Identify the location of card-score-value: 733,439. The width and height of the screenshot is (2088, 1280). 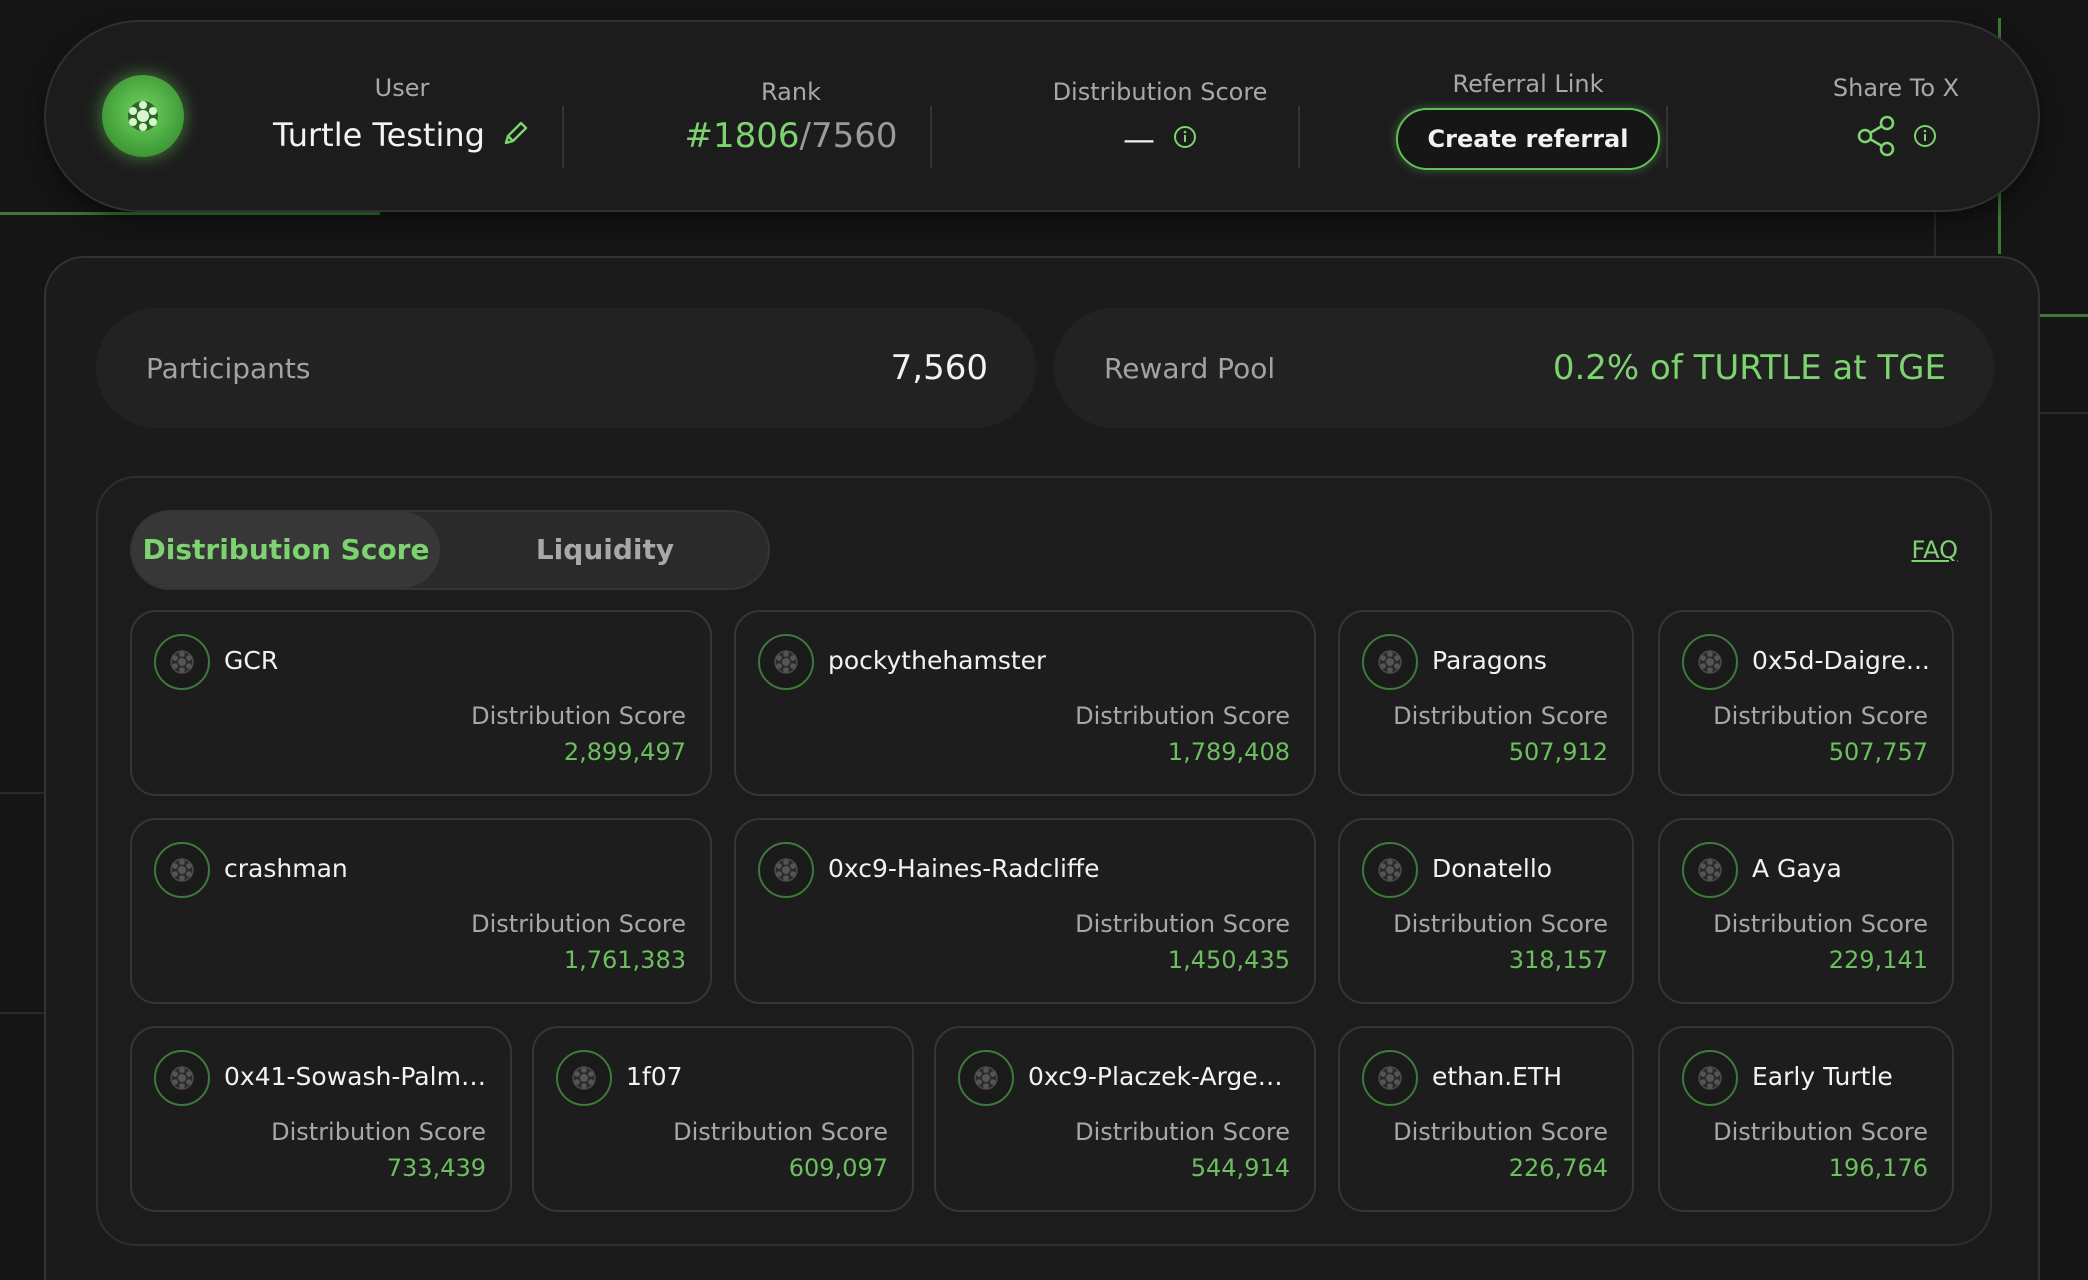
(436, 1168).